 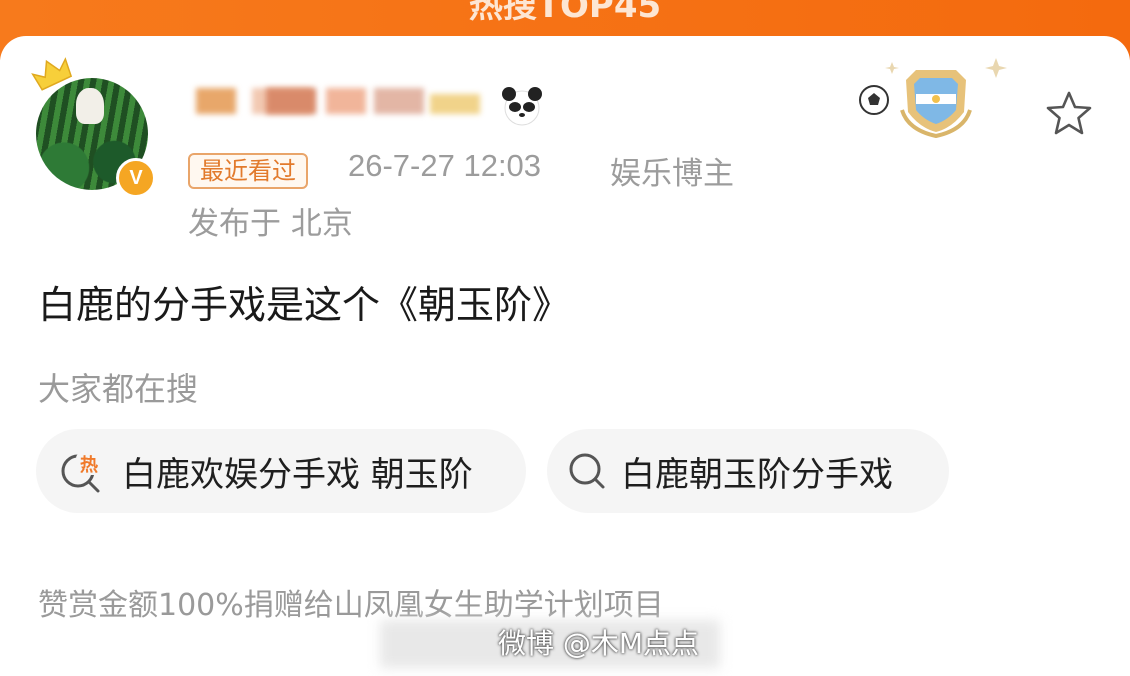 I want to click on avatar-cat-figure, so click(x=90, y=106).